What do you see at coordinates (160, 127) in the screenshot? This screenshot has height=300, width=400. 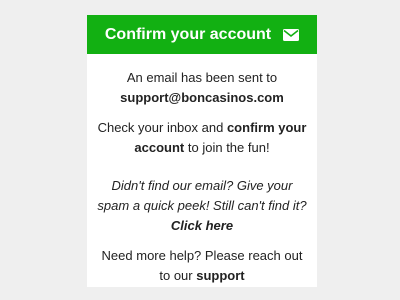 I see `check-prefix: Check your inbox and` at bounding box center [160, 127].